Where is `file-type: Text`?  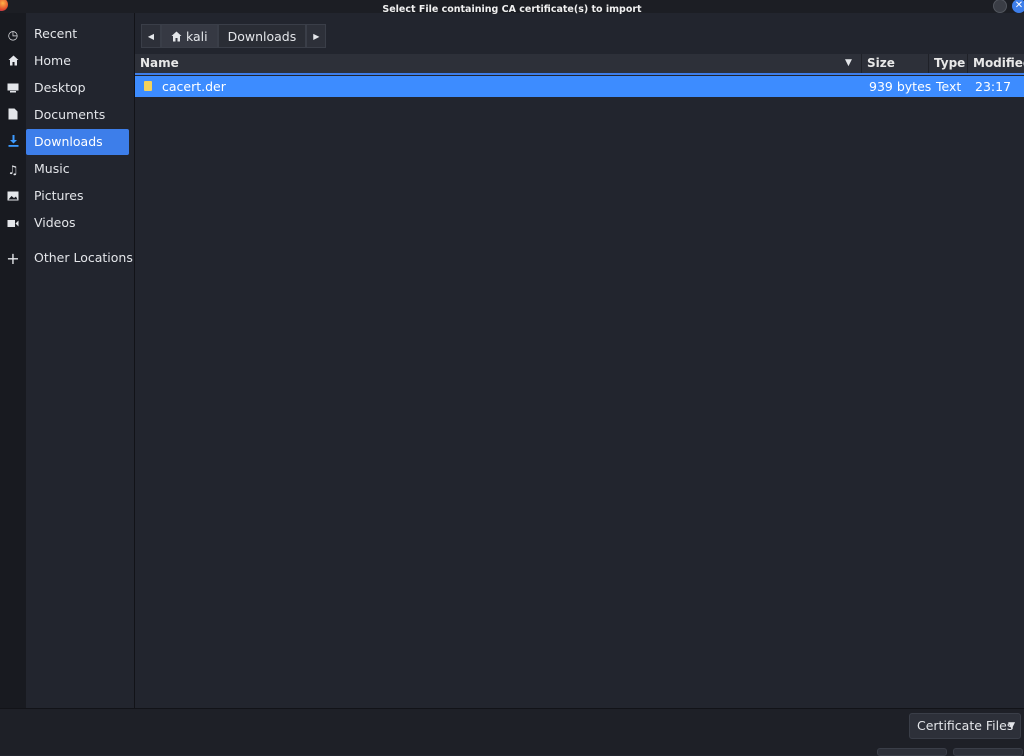 file-type: Text is located at coordinates (949, 86).